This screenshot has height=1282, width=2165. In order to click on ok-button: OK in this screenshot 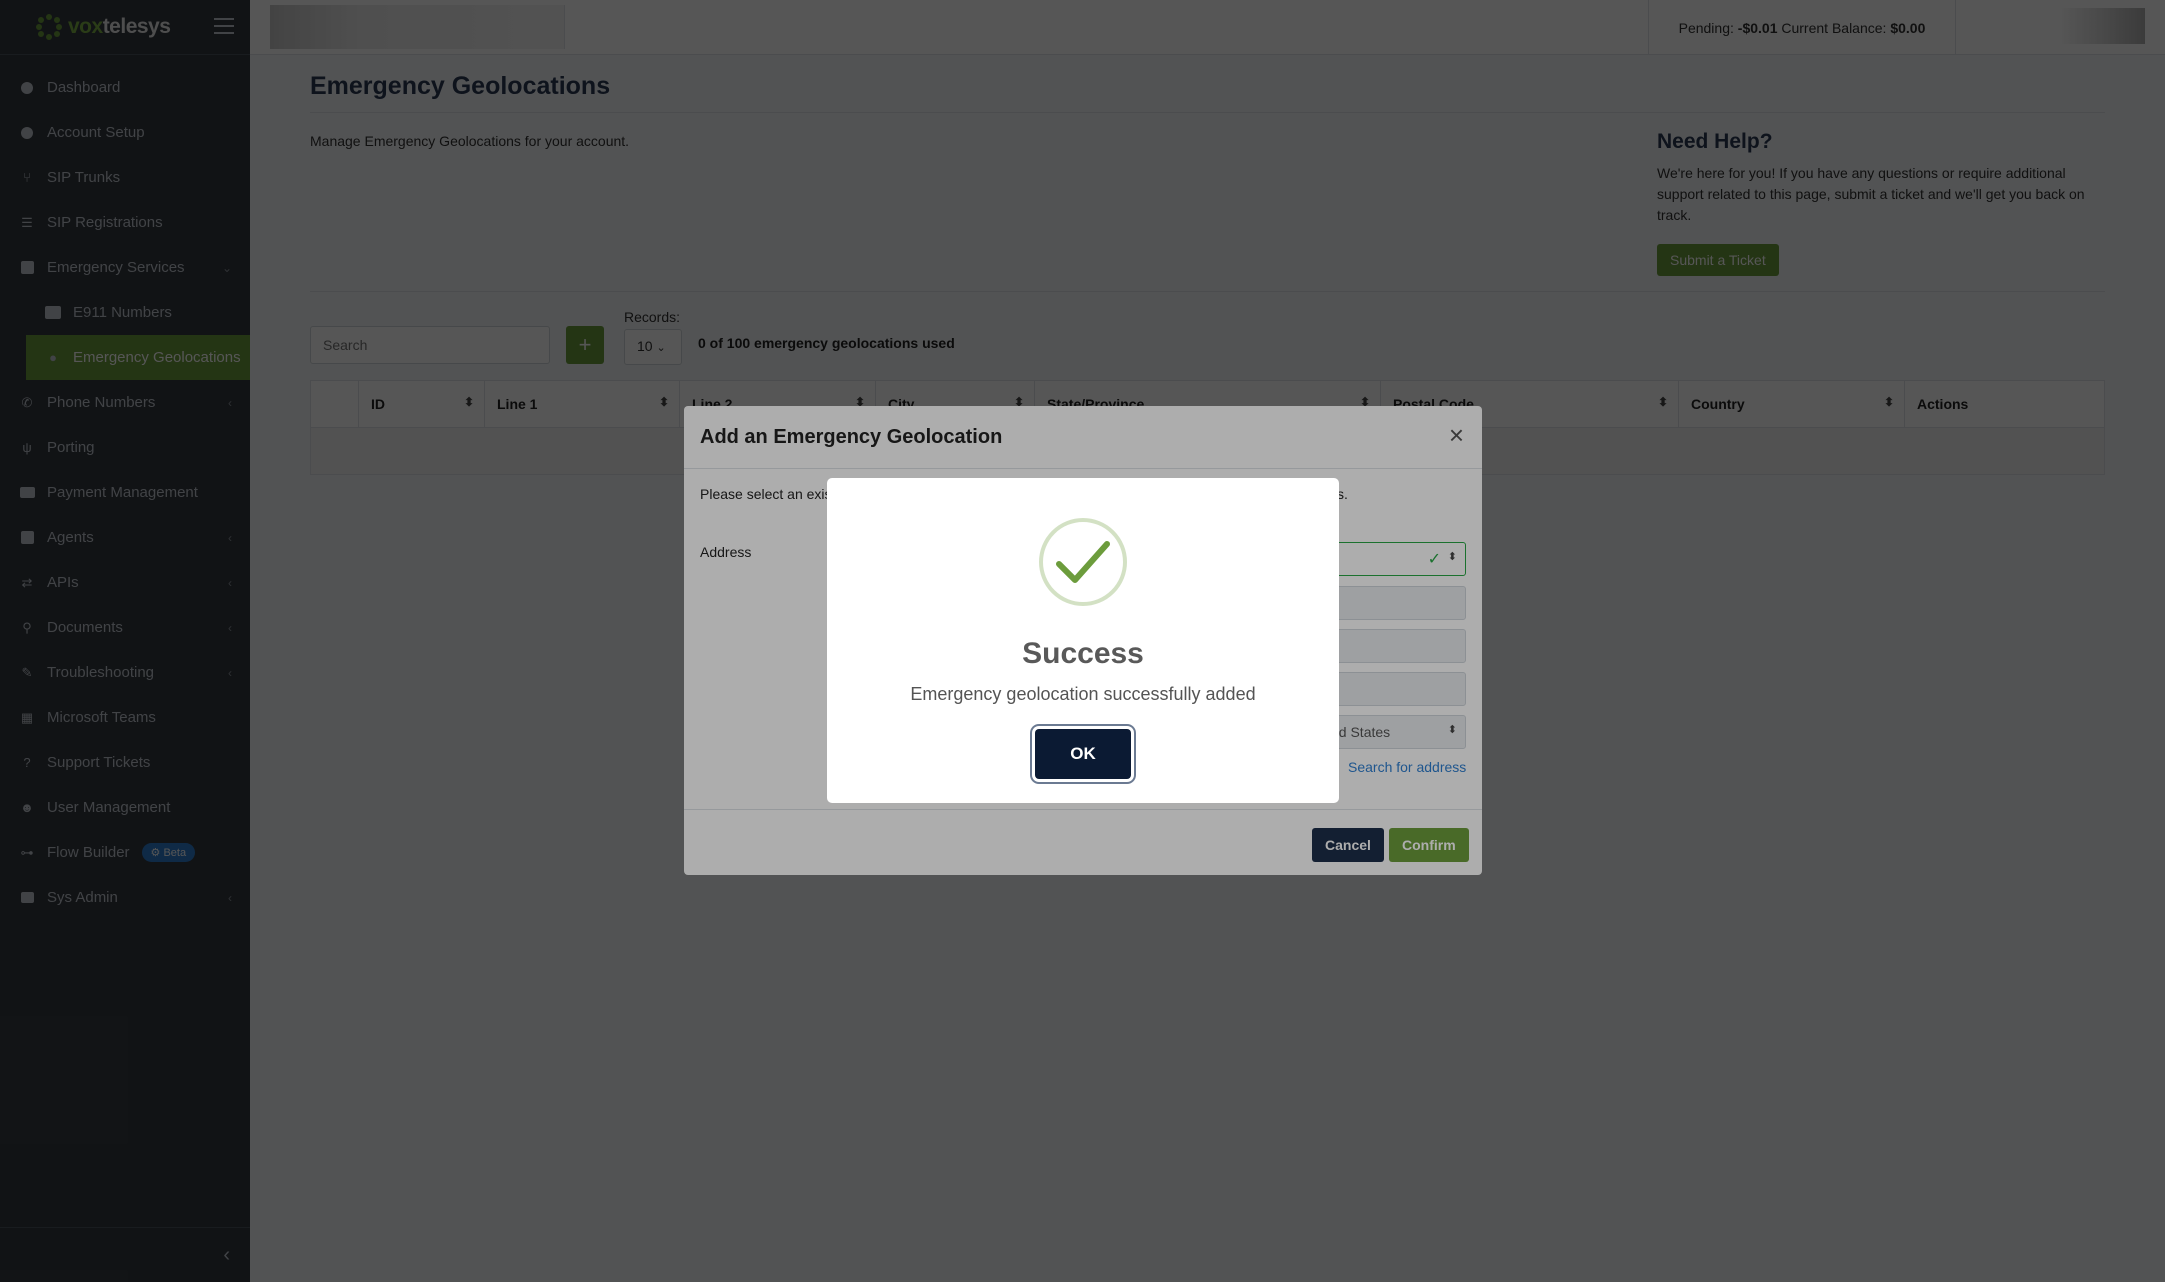, I will do `click(1083, 754)`.